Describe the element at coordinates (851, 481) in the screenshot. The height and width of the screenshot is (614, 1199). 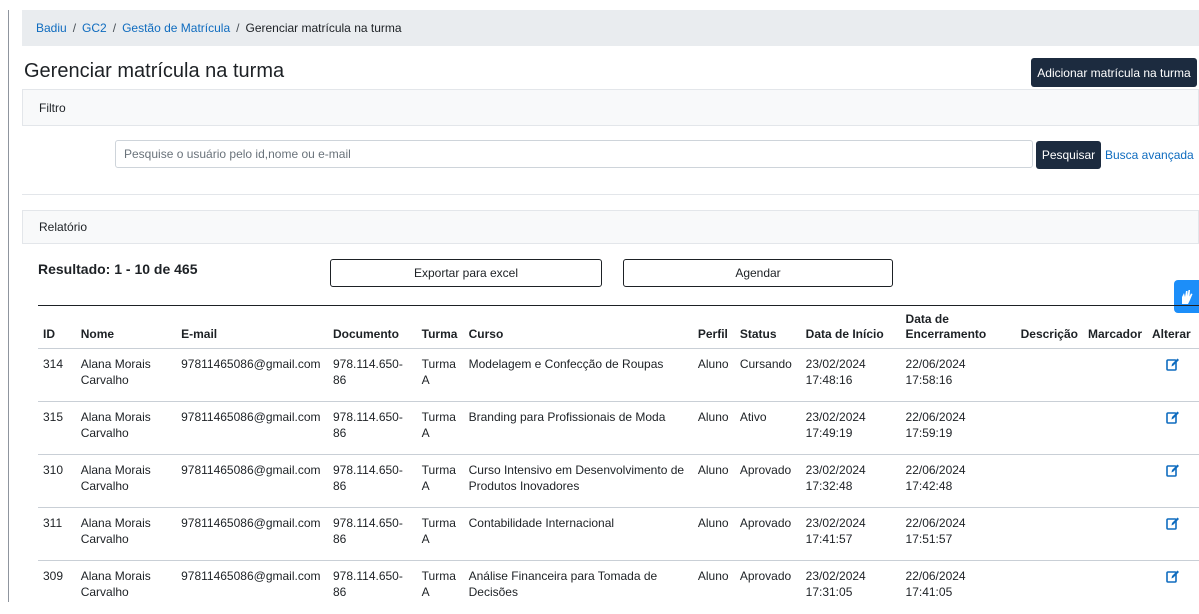
I see `cell-data-inicio: 23/02/2024 17:32:48` at that location.